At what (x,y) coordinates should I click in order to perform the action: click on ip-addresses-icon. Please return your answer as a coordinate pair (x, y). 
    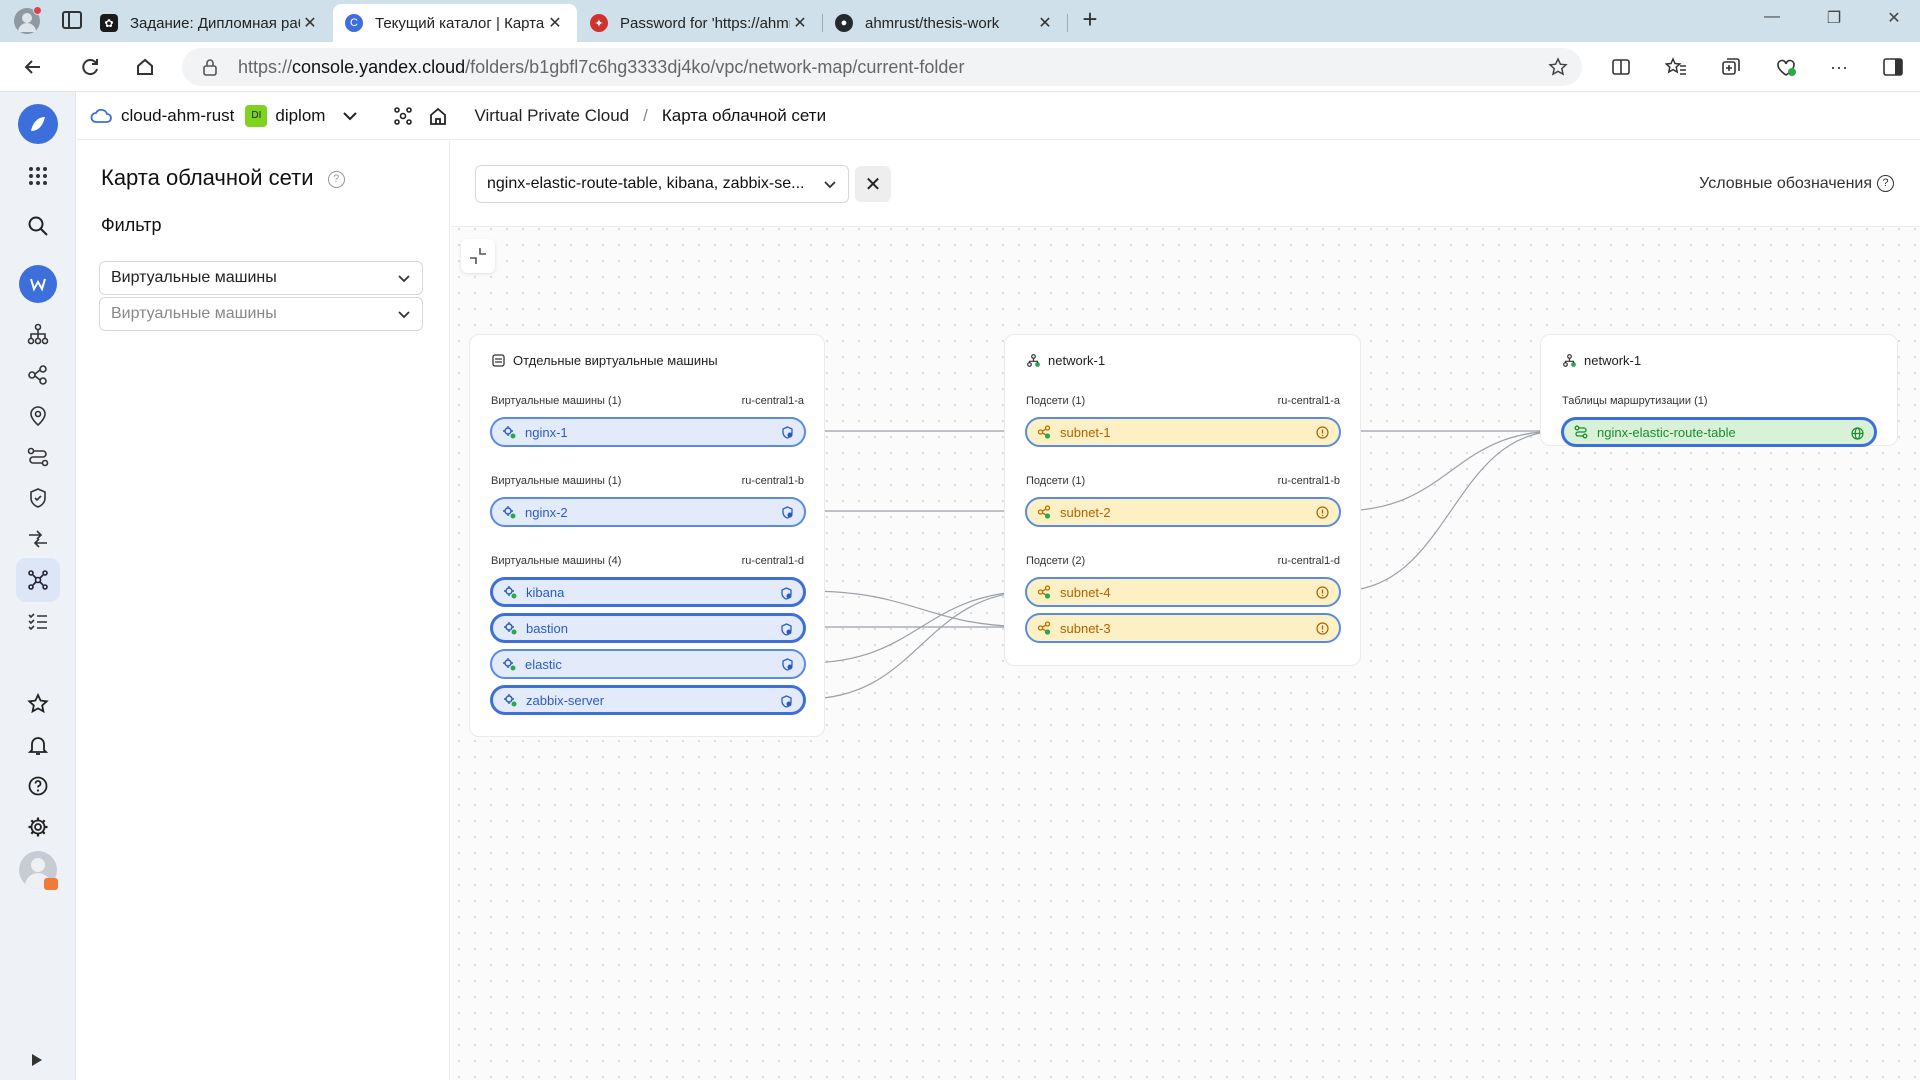
    Looking at the image, I should click on (38, 416).